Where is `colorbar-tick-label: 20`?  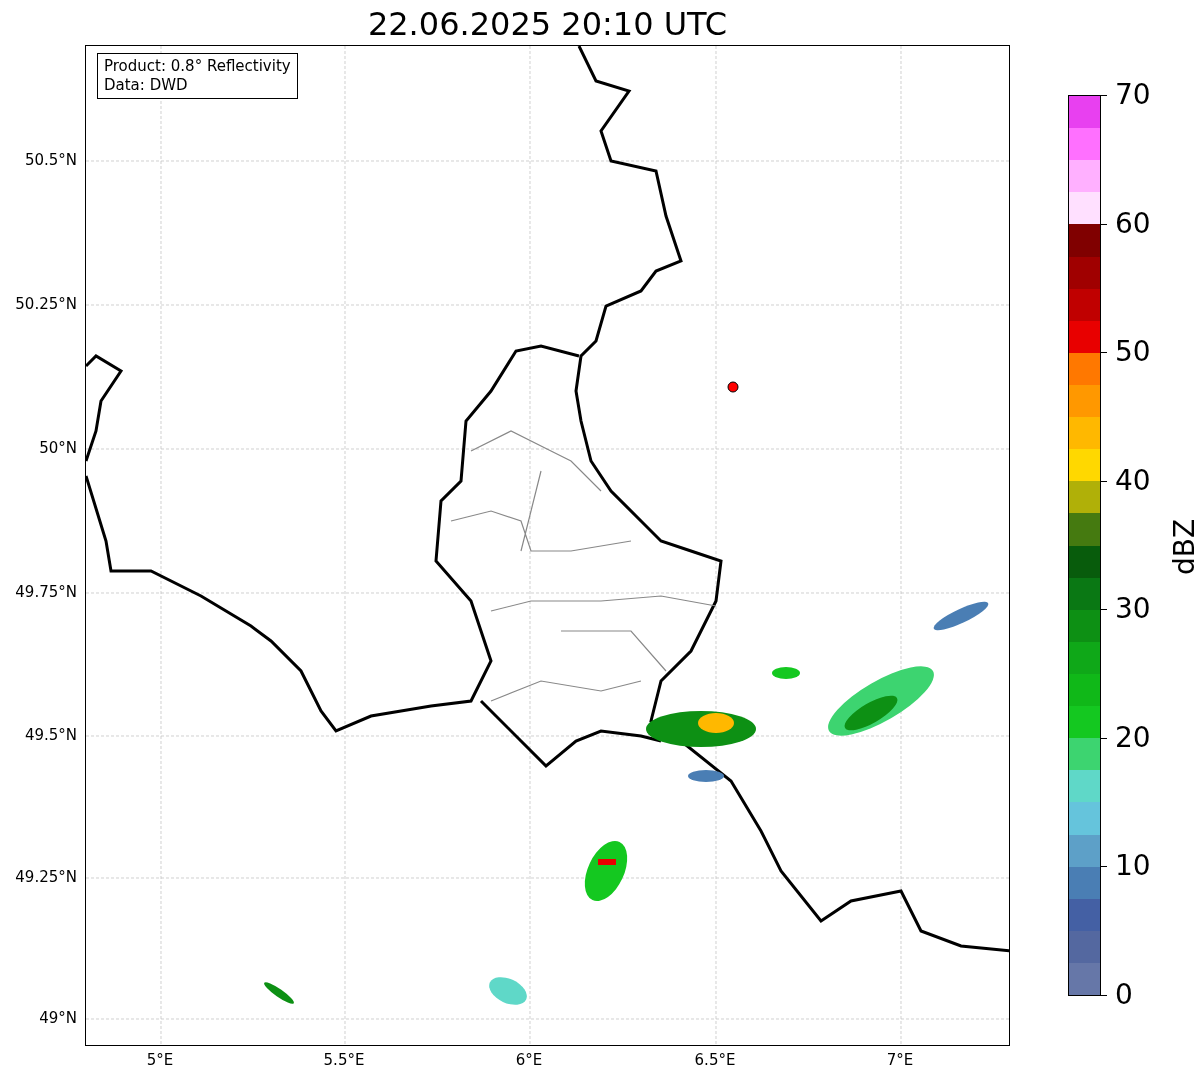
colorbar-tick-label: 20 is located at coordinates (1133, 737).